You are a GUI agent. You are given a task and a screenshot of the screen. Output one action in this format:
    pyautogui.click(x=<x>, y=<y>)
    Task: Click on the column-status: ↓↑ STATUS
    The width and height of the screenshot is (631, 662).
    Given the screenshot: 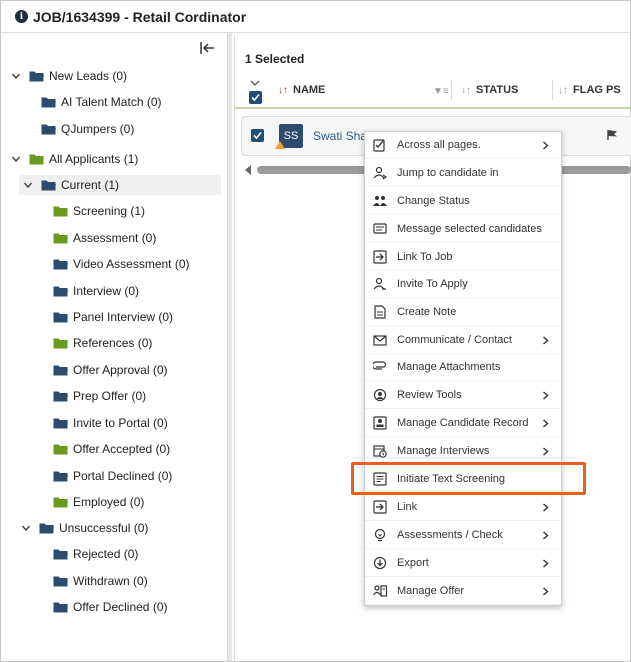 What is the action you would take?
    pyautogui.click(x=489, y=90)
    